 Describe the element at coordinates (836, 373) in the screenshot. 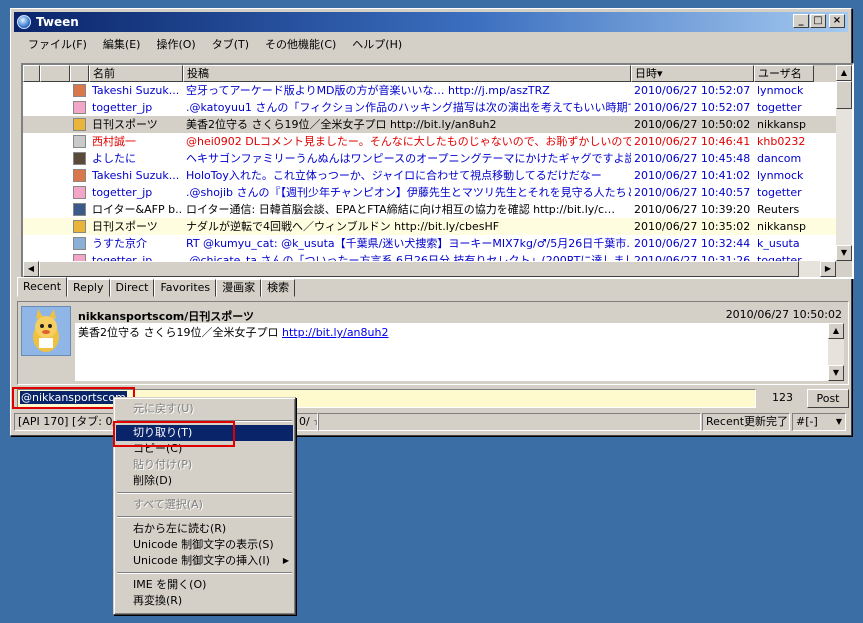

I see `detail-scroll-down-icon: ▼` at that location.